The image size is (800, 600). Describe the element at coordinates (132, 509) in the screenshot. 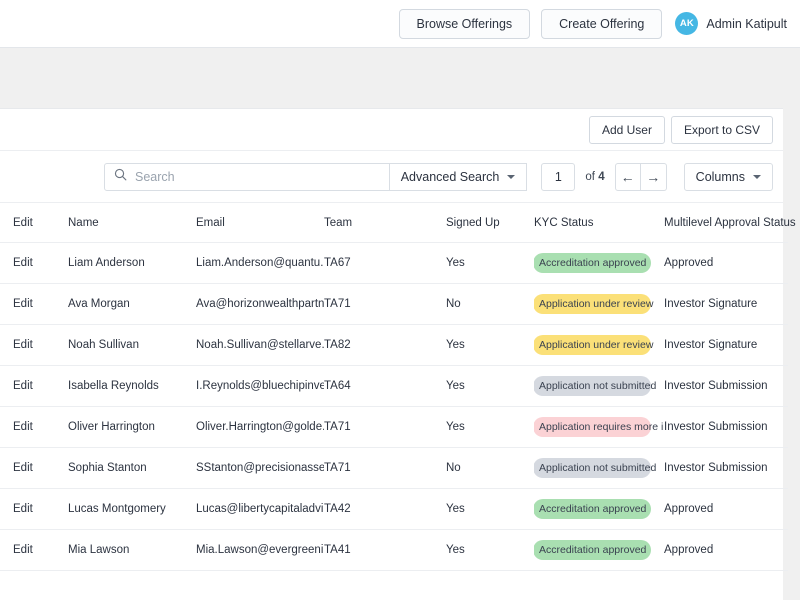

I see `table-cell-name: Lucas Montgomery` at that location.